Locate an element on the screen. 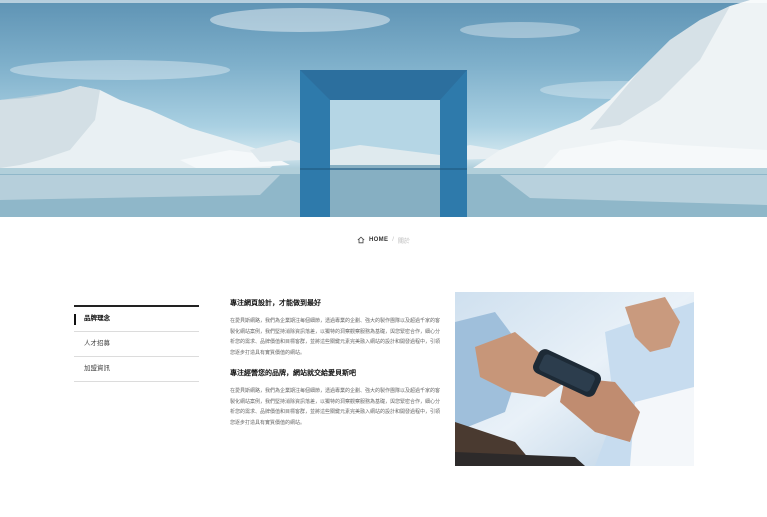 The width and height of the screenshot is (767, 517). section-title: 專注經營您的品牌，網站就交給愛貝斯吧 is located at coordinates (293, 373).